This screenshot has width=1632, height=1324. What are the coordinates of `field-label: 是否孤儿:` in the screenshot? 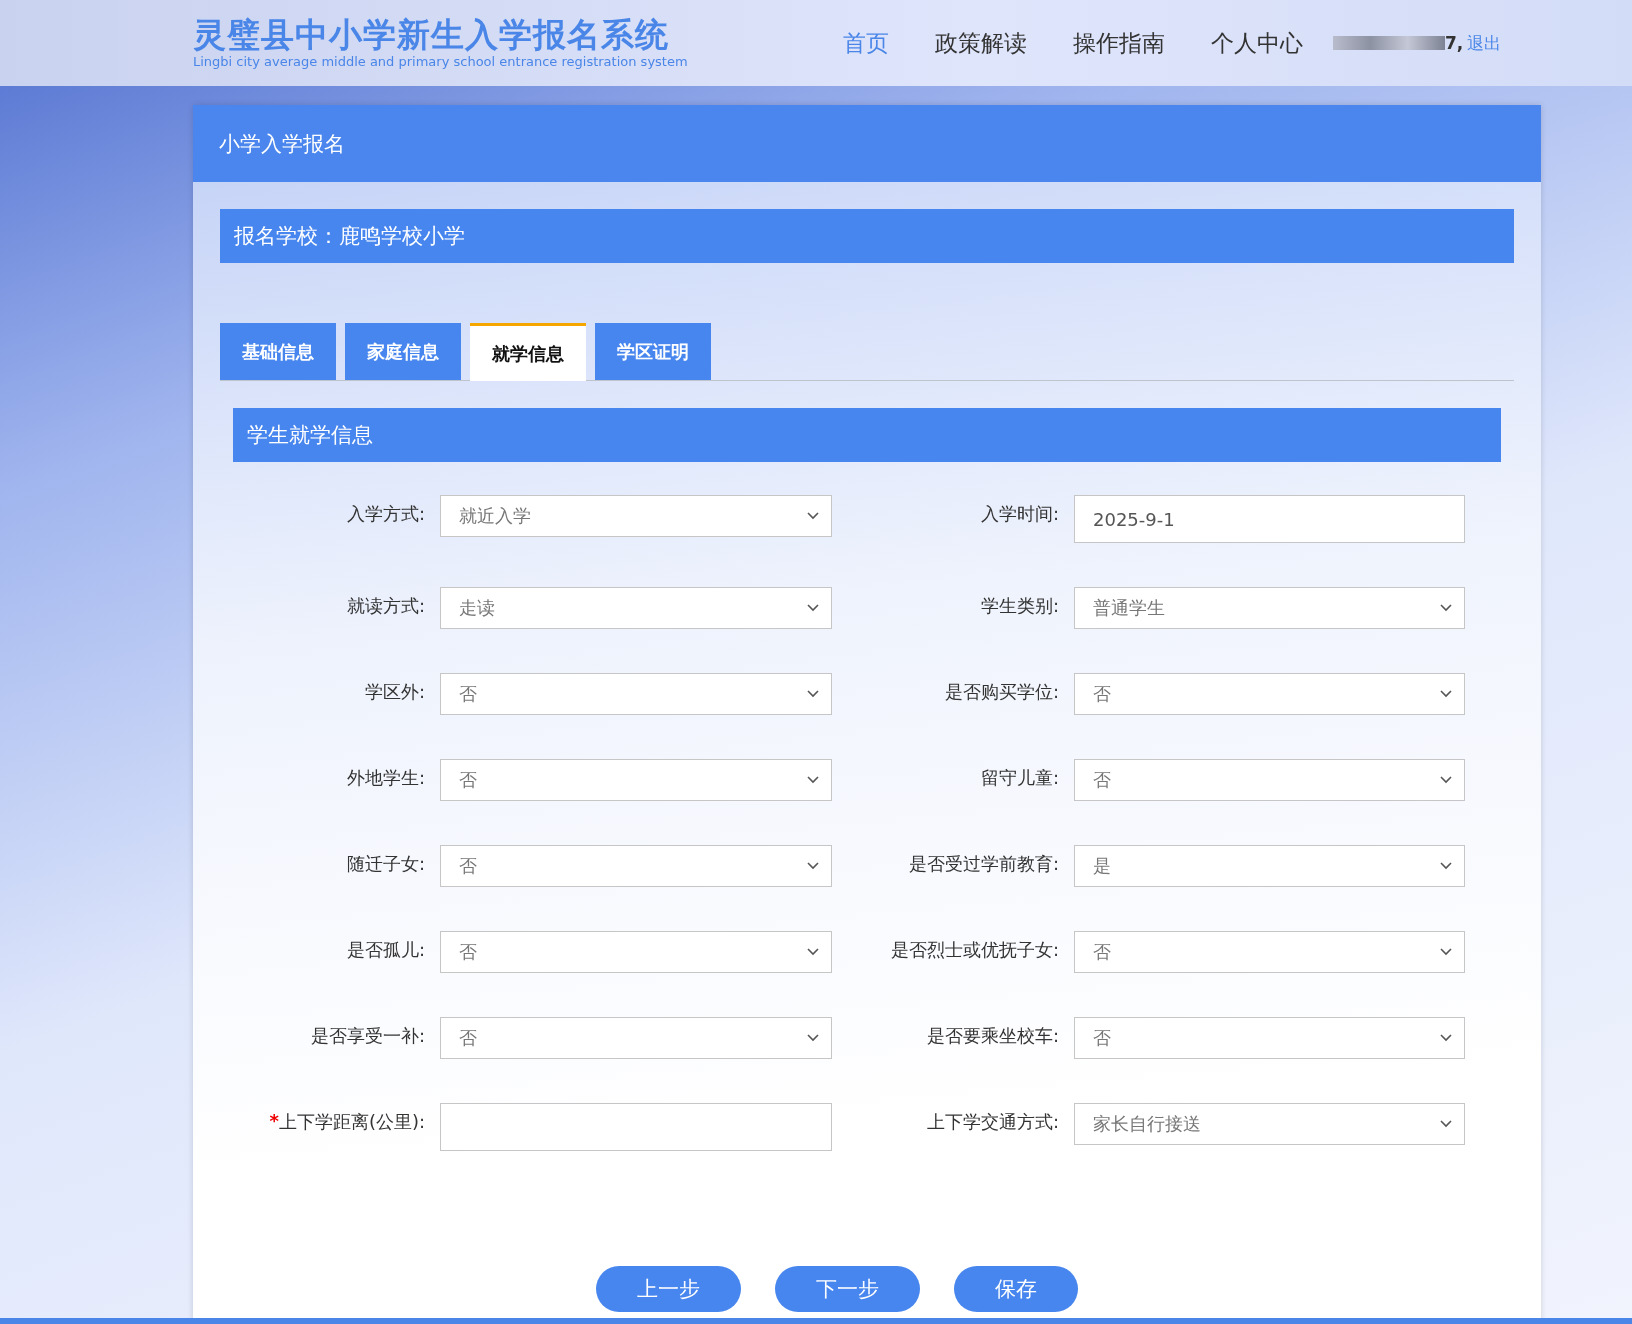 It's located at (385, 950).